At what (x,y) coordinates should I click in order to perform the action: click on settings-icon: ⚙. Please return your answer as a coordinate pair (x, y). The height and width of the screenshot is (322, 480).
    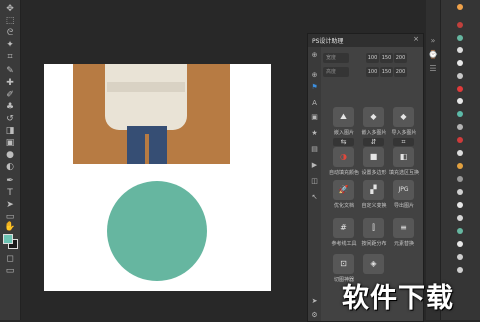
    Looking at the image, I should click on (314, 315).